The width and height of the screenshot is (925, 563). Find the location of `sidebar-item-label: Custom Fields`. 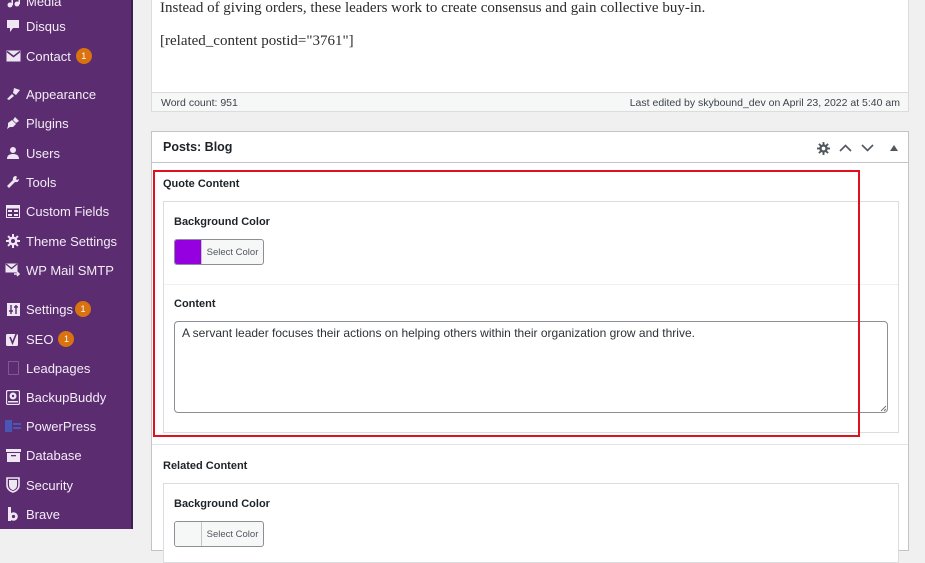

sidebar-item-label: Custom Fields is located at coordinates (68, 211).